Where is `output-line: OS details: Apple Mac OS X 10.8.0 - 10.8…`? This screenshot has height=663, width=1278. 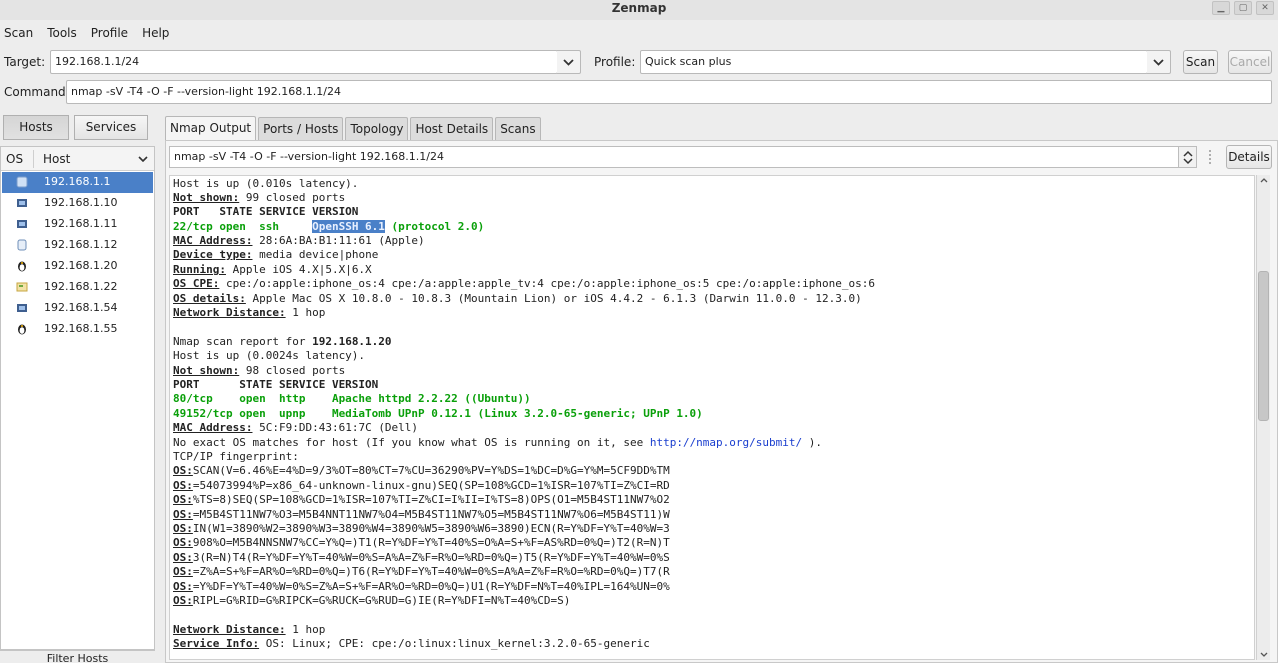
output-line: OS details: Apple Mac OS X 10.8.0 - 10.8… is located at coordinates (517, 298).